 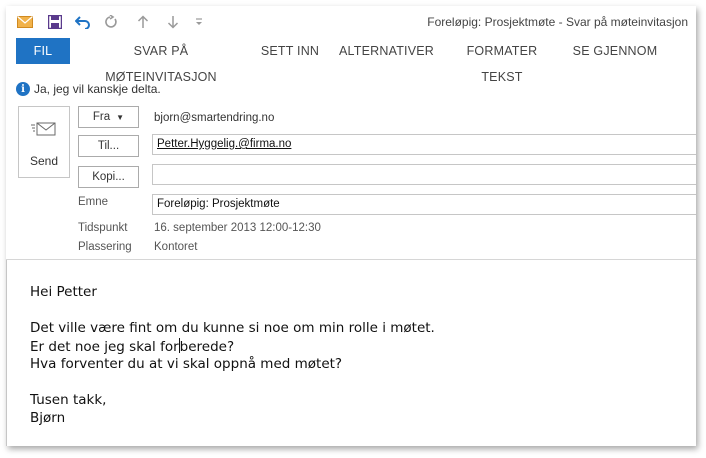 What do you see at coordinates (44, 142) in the screenshot?
I see `send-button: Send` at bounding box center [44, 142].